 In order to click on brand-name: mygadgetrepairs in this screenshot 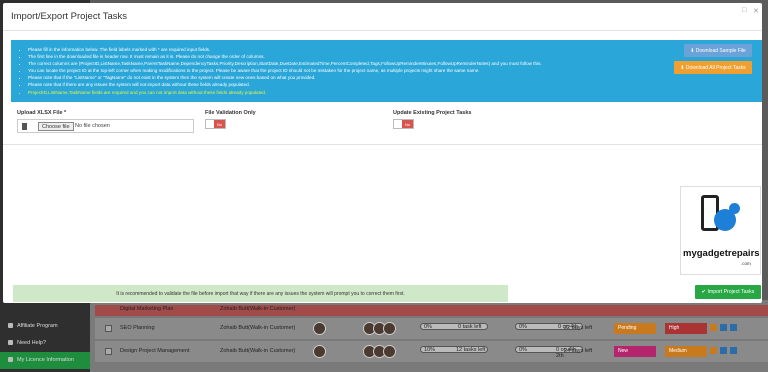, I will do `click(721, 253)`.